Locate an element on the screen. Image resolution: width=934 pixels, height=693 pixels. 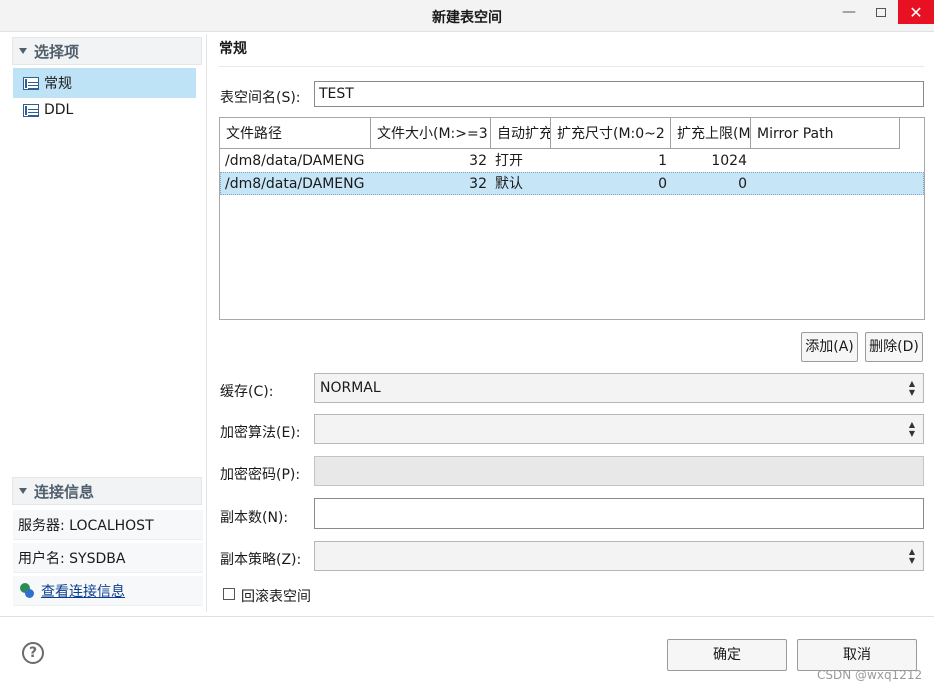
footer-divider is located at coordinates (467, 616).